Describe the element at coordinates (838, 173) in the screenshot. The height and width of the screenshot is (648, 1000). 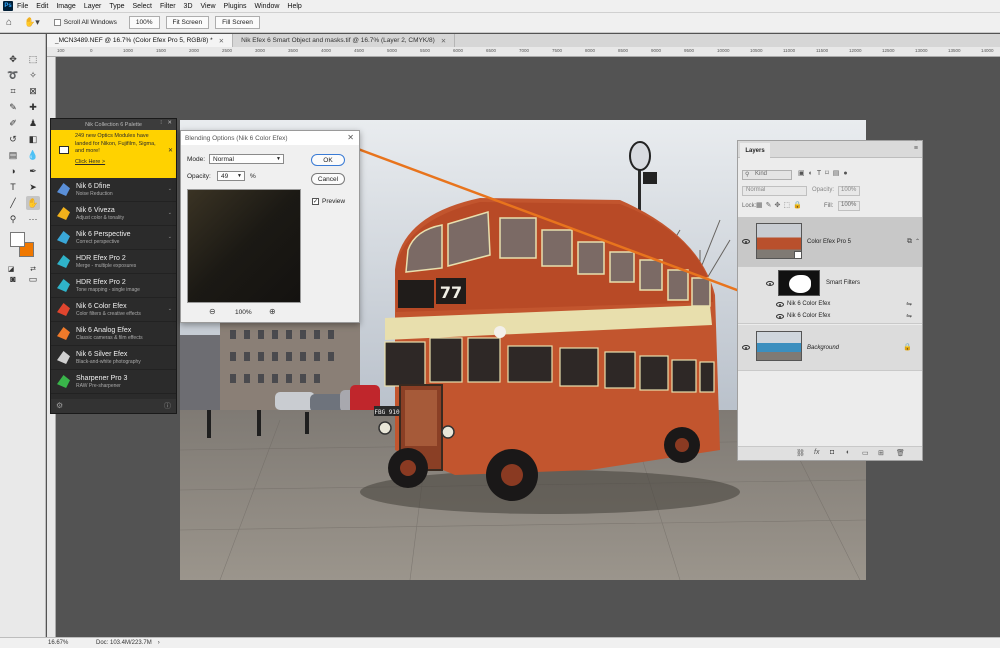
I see `filter-smart-object-icon: ▤` at that location.